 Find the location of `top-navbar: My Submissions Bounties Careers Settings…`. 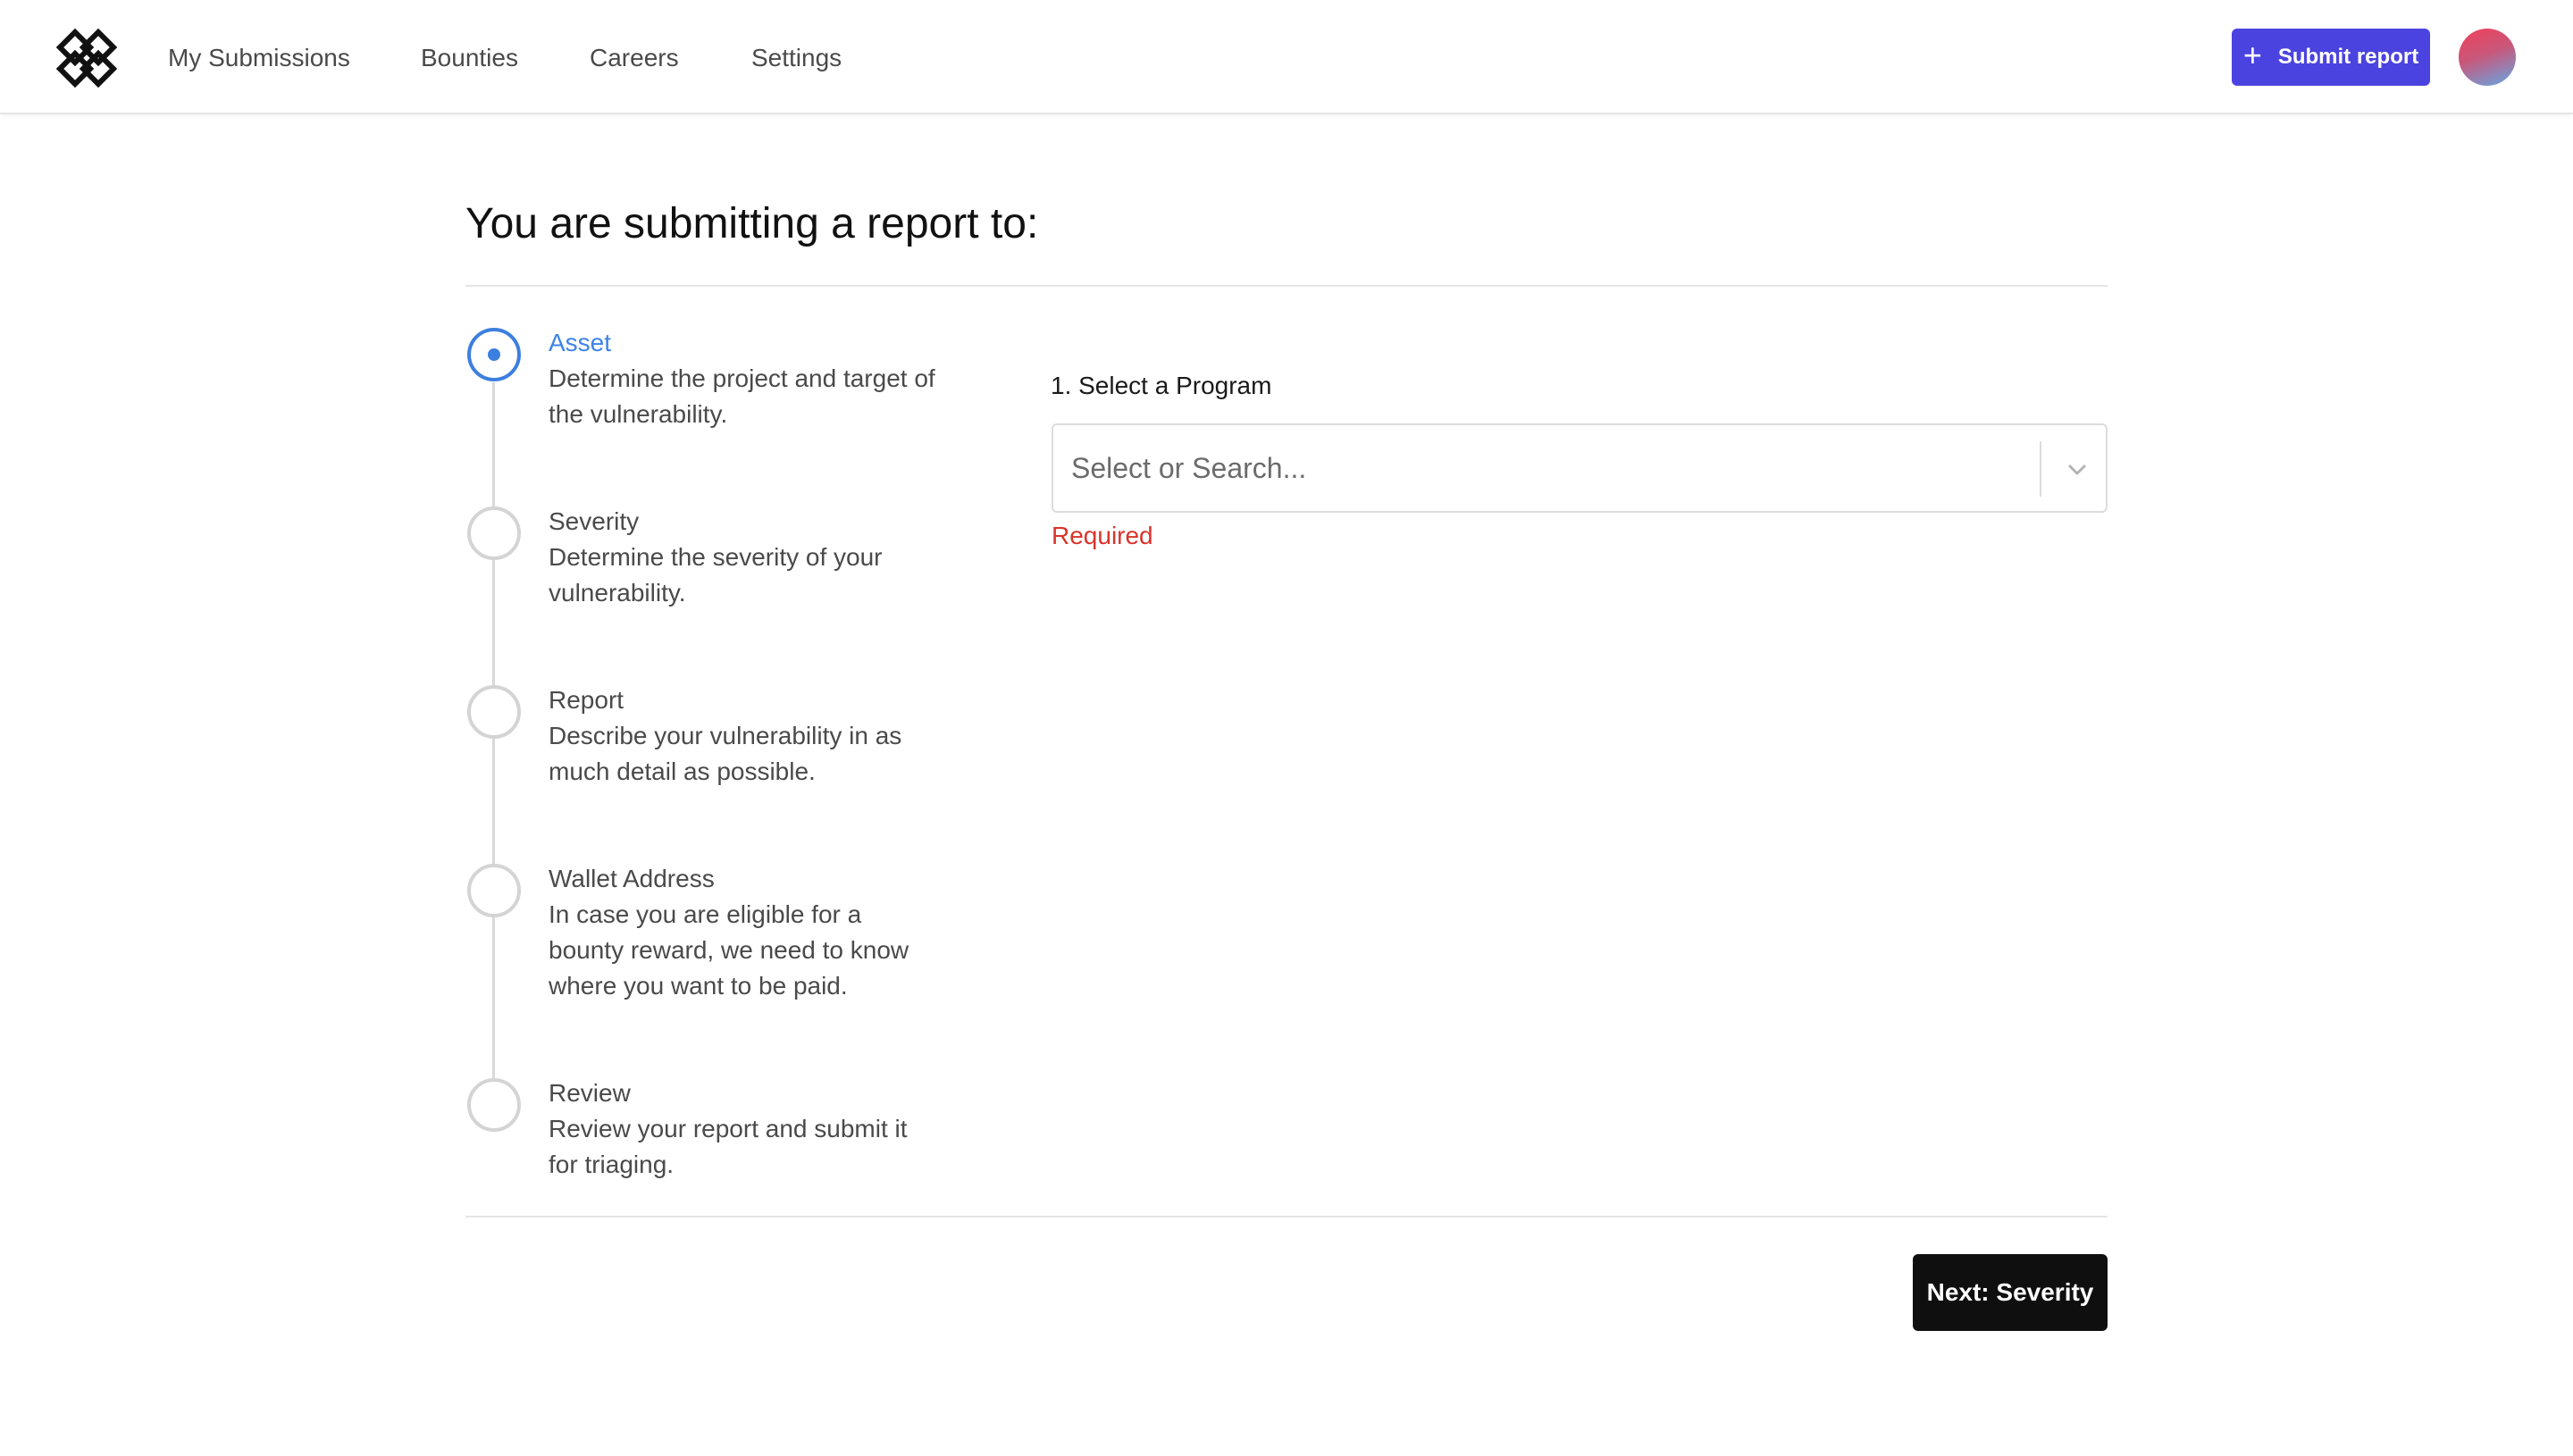

top-navbar: My Submissions Bounties Careers Settings… is located at coordinates (1286, 57).